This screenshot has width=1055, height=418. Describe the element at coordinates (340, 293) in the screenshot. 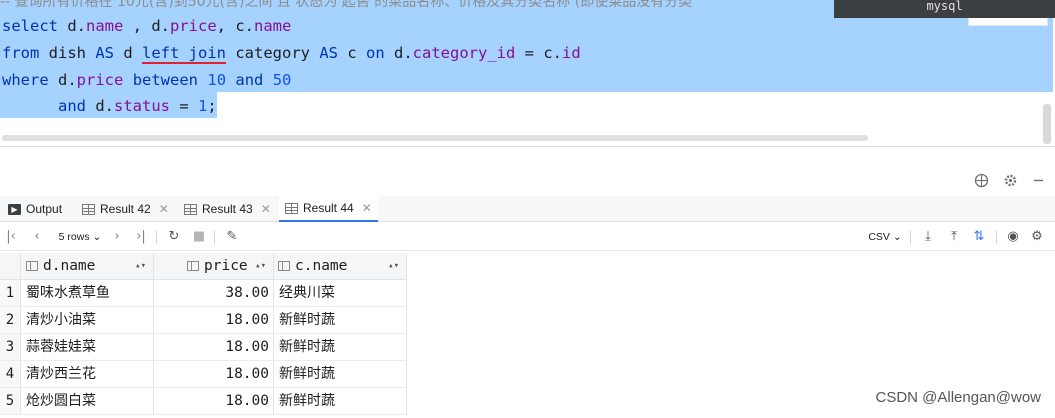

I see `table-cell-category: 经典川菜` at that location.